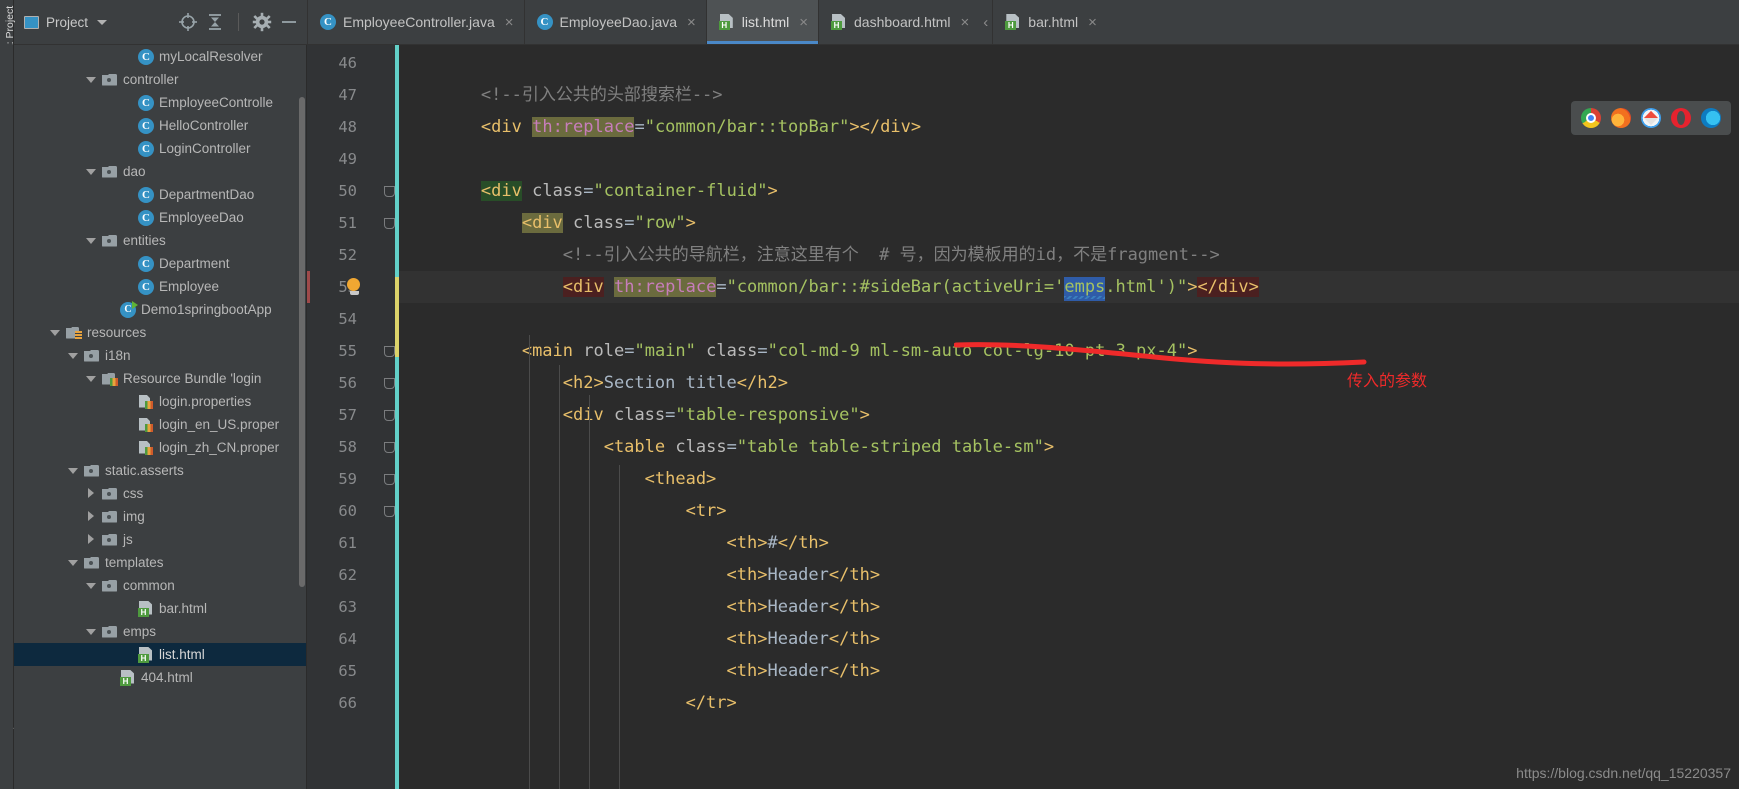  Describe the element at coordinates (985, 22) in the screenshot. I see `tab-overflow-left-icon: ‹` at that location.